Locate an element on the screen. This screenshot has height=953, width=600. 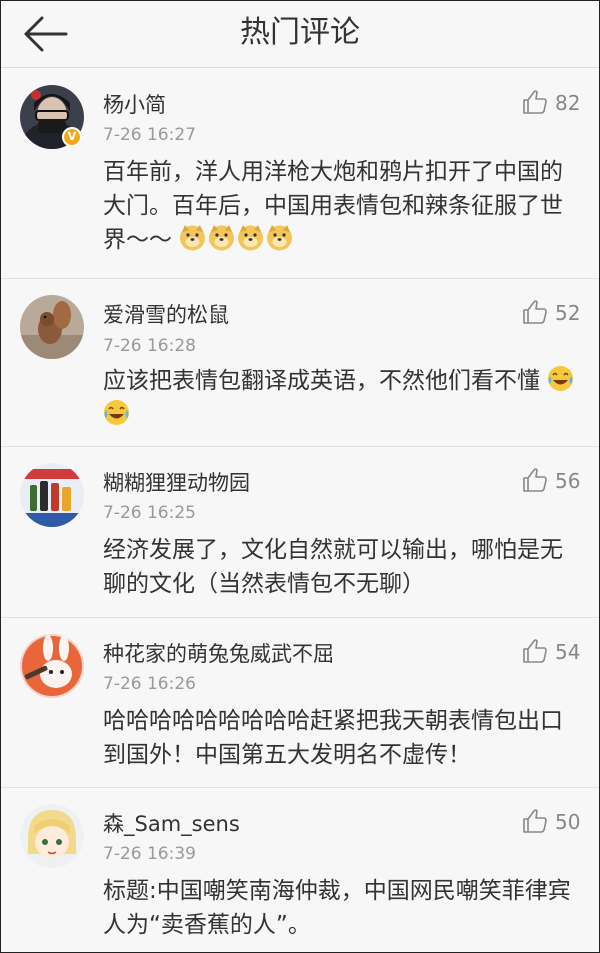
page-title: 热门评论 is located at coordinates (300, 32).